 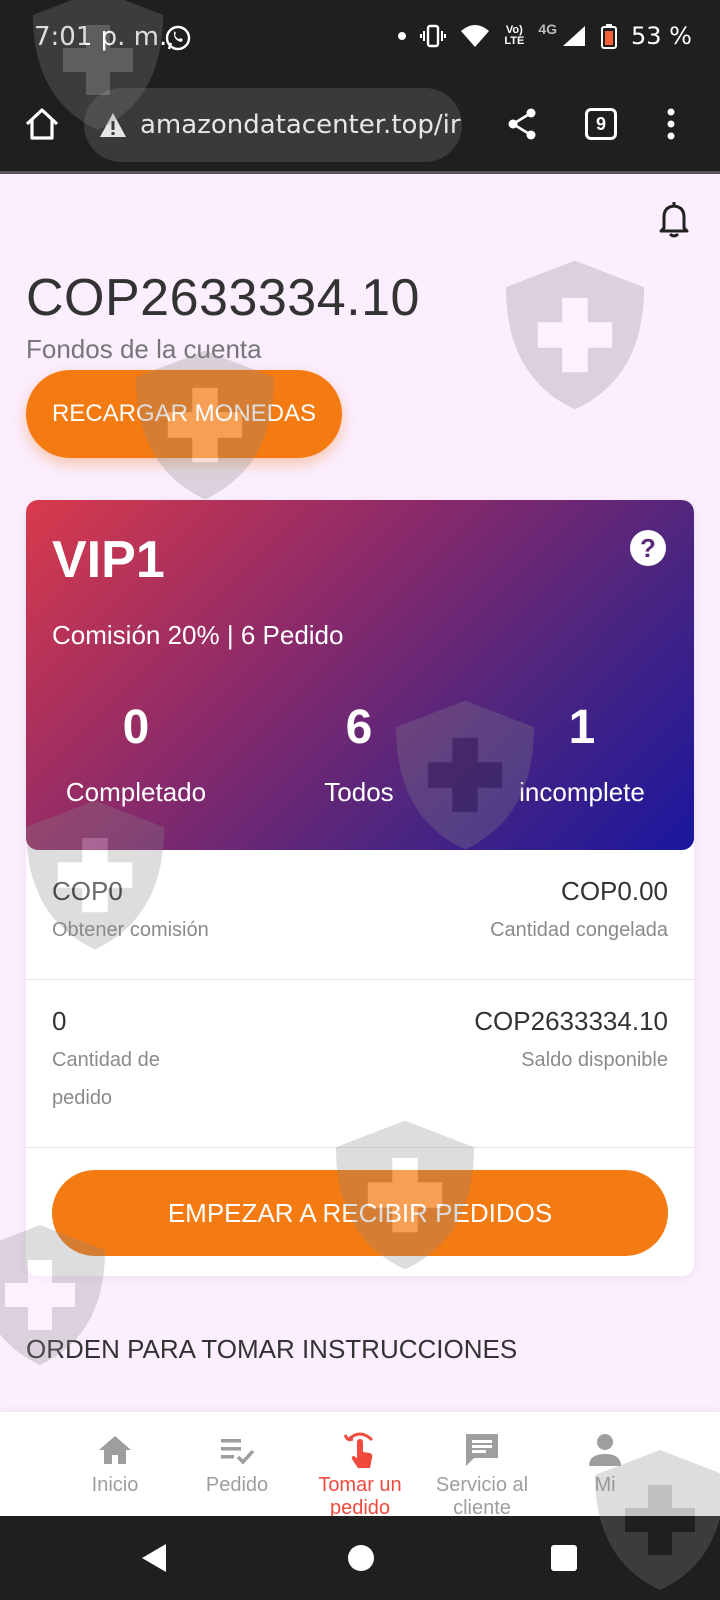 What do you see at coordinates (402, 36) in the screenshot?
I see `notification-dot` at bounding box center [402, 36].